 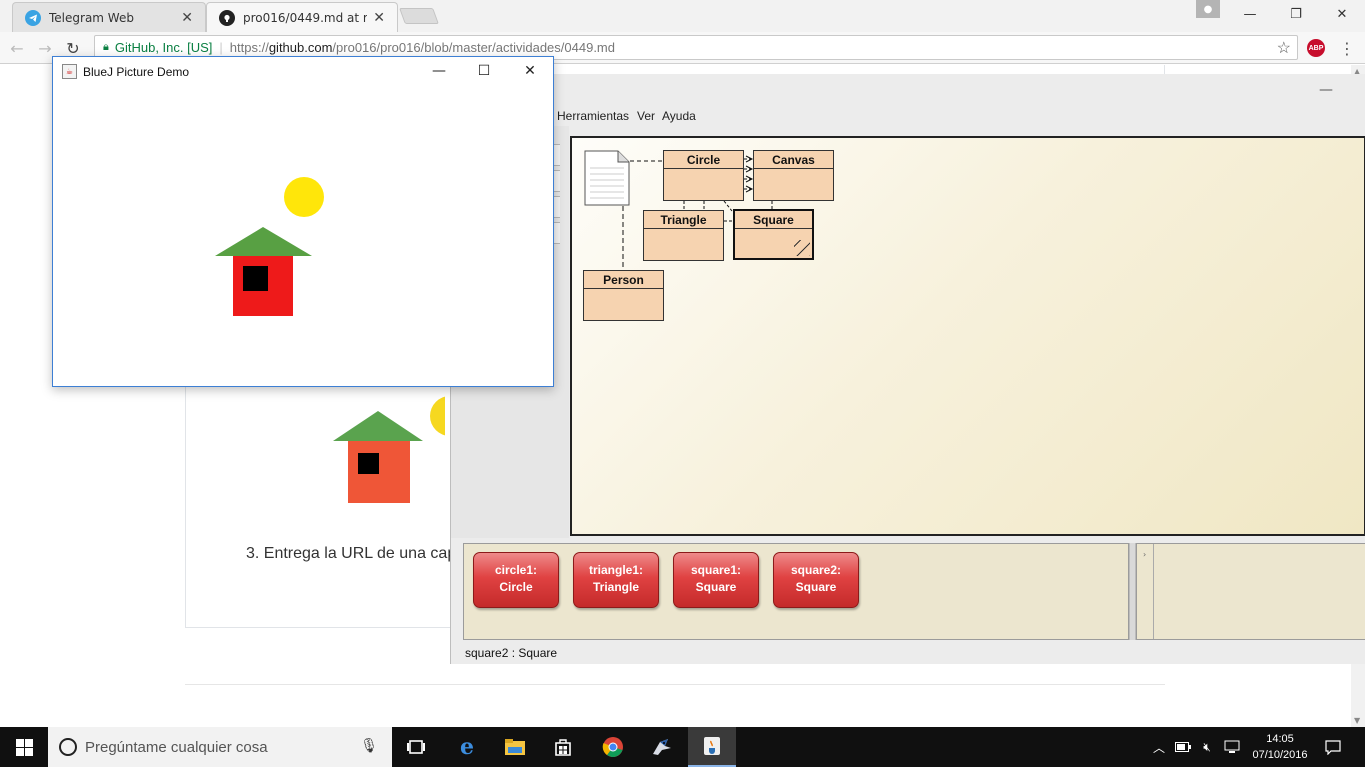 What do you see at coordinates (802, 248) in the screenshot?
I see `resize-handle` at bounding box center [802, 248].